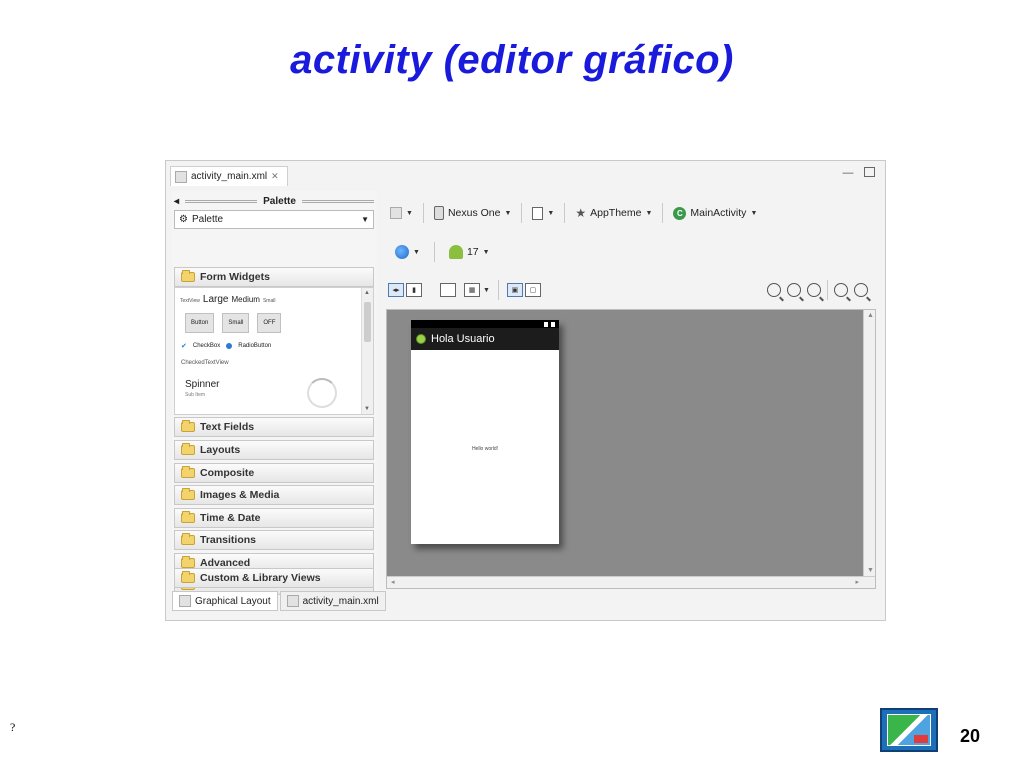  What do you see at coordinates (269, 301) in the screenshot?
I see `widget-small-text: Small` at bounding box center [269, 301].